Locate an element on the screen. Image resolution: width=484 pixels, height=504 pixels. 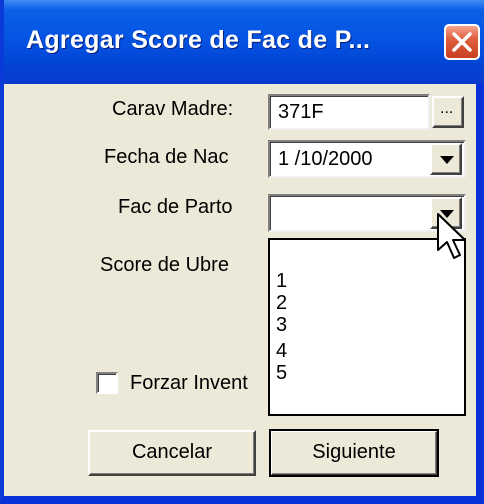
fac-de-parto-dropdown-list: 1 2 3 4 5 is located at coordinates (367, 327).